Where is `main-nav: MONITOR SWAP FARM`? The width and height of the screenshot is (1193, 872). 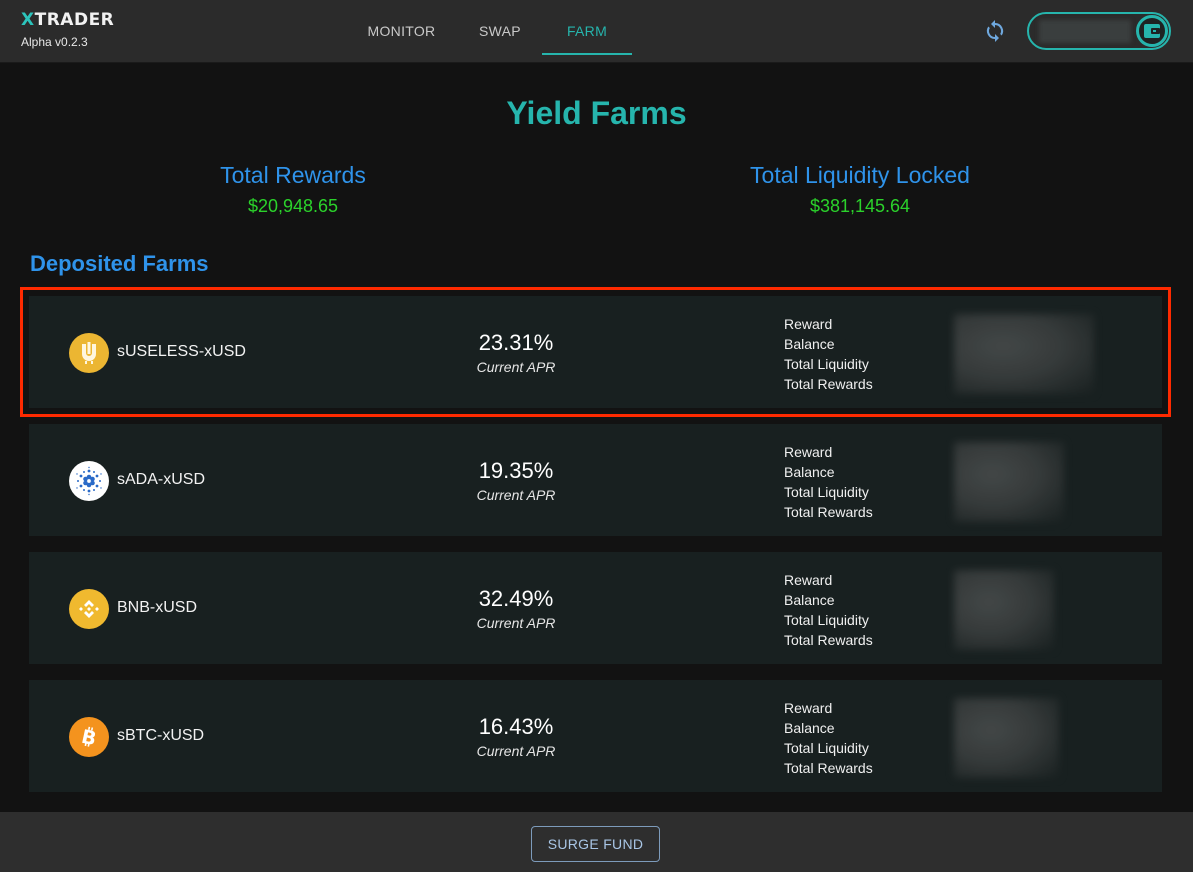
main-nav: MONITOR SWAP FARM is located at coordinates (488, 31).